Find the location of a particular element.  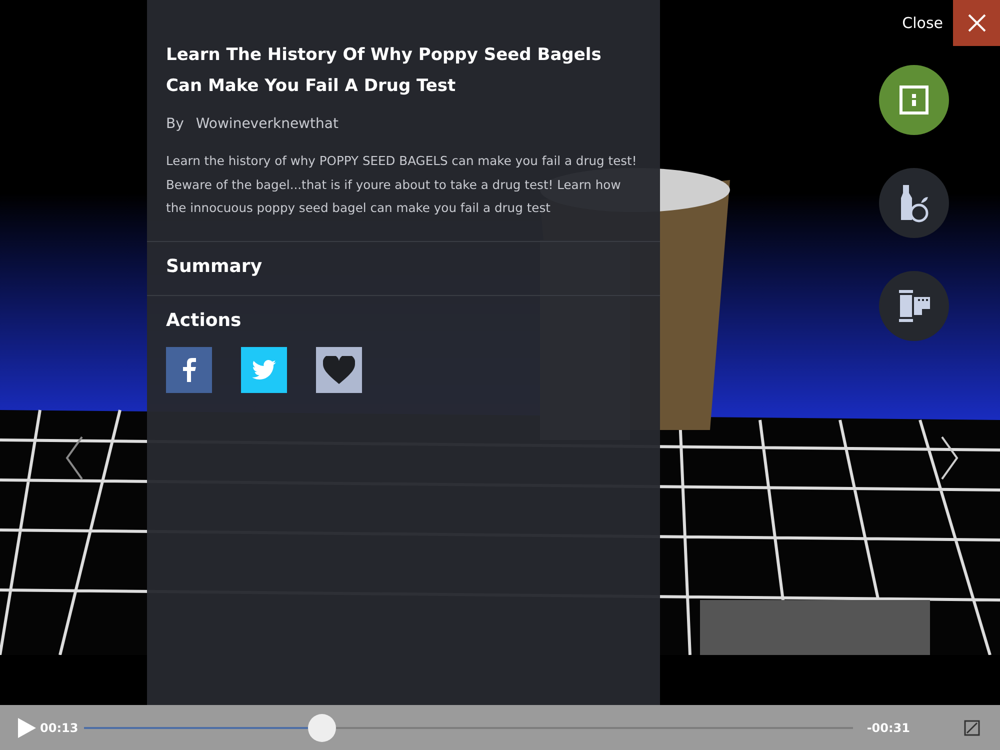

fullscreen-icon is located at coordinates (972, 728).